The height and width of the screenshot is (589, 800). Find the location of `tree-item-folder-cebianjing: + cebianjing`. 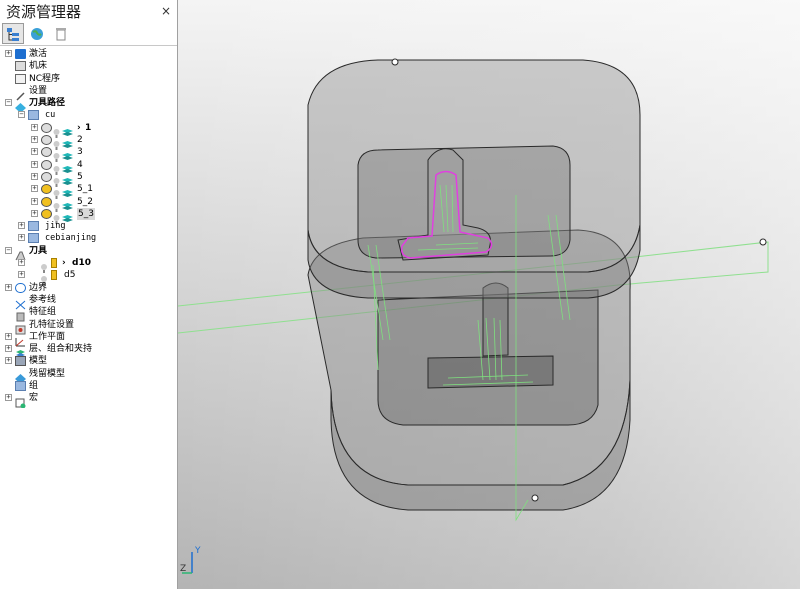

tree-item-folder-cebianjing: + cebianjing is located at coordinates (88, 238).